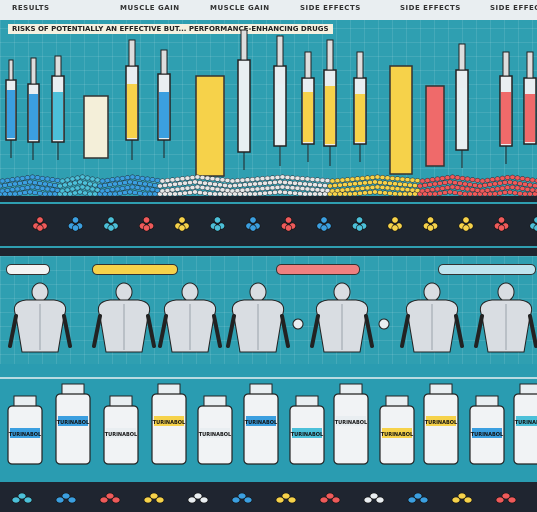 The width and height of the screenshot is (537, 512). Describe the element at coordinates (506, 107) in the screenshot. I see `syringe-12-icon` at that location.